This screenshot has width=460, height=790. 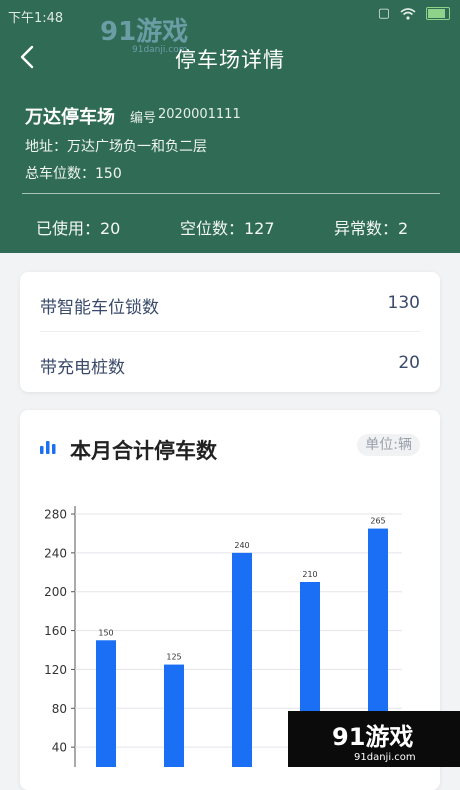 I want to click on stat-used: 已使用：20, so click(x=78, y=228).